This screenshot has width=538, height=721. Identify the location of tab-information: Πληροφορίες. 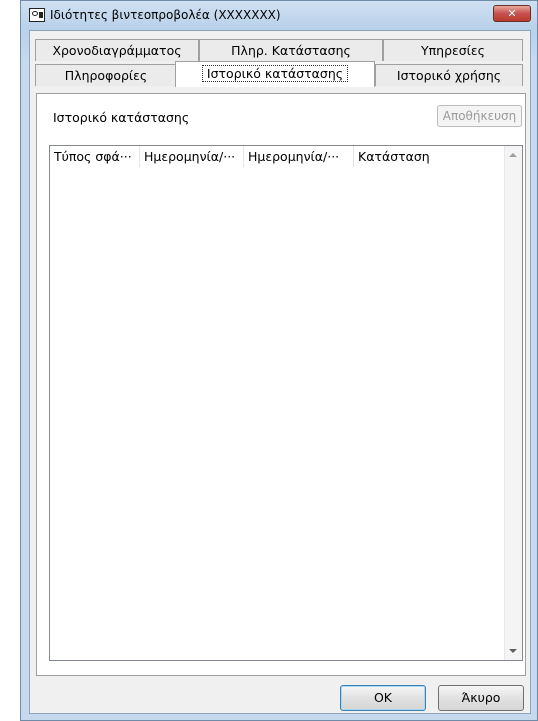
(106, 75).